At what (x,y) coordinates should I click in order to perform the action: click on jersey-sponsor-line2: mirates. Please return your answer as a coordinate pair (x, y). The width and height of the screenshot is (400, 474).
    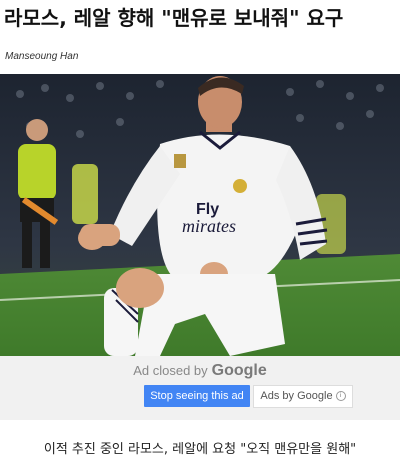
    Looking at the image, I should click on (209, 226).